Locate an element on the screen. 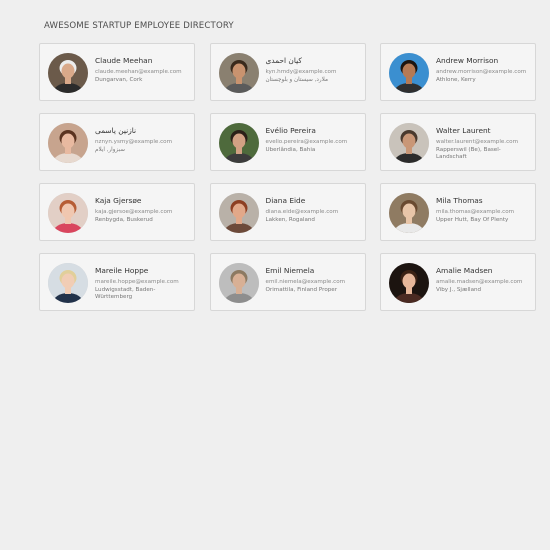  employee-location: Rapperswil (Be), Basel-Landschaft is located at coordinates (468, 153).